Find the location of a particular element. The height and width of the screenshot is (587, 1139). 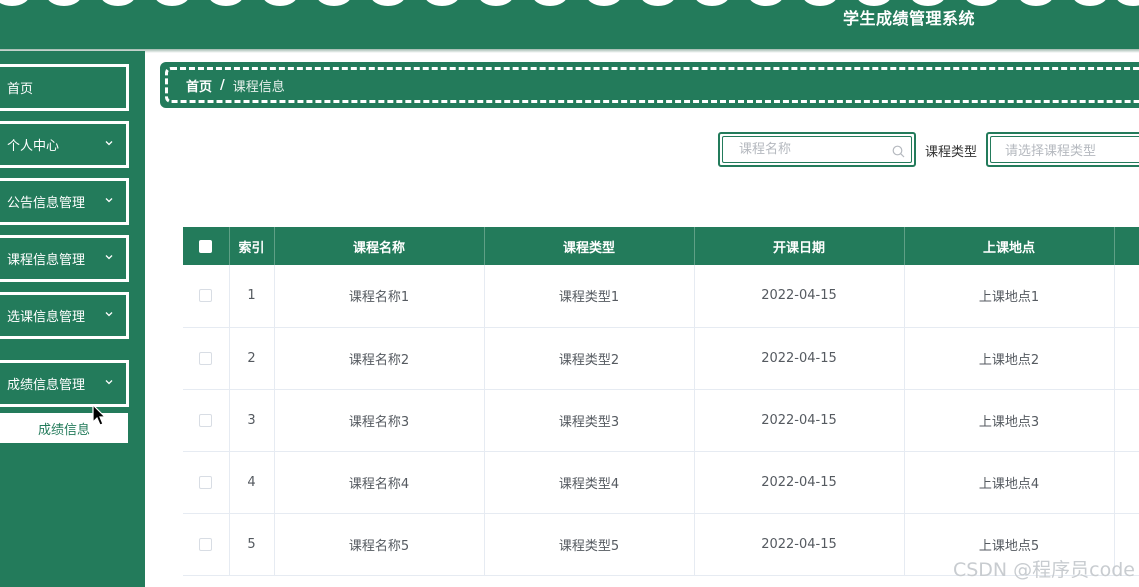

course-name-search-inner is located at coordinates (817, 149).